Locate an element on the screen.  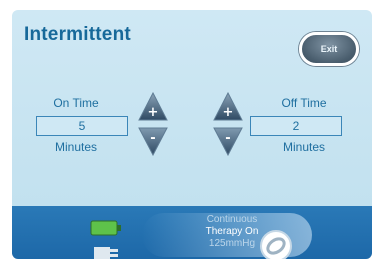
therapy-mode: Continuous is located at coordinates (232, 219).